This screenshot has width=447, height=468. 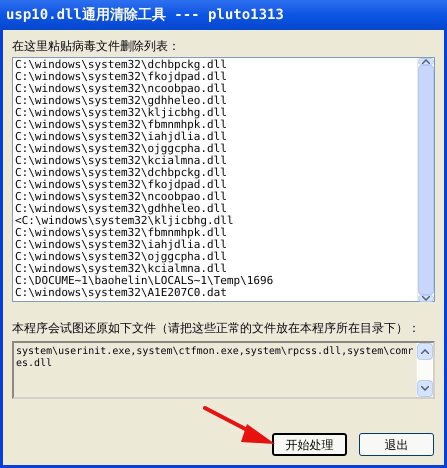 What do you see at coordinates (121, 293) in the screenshot?
I see `file-path-line: C:\windows\system32\A1E207C0.dat` at bounding box center [121, 293].